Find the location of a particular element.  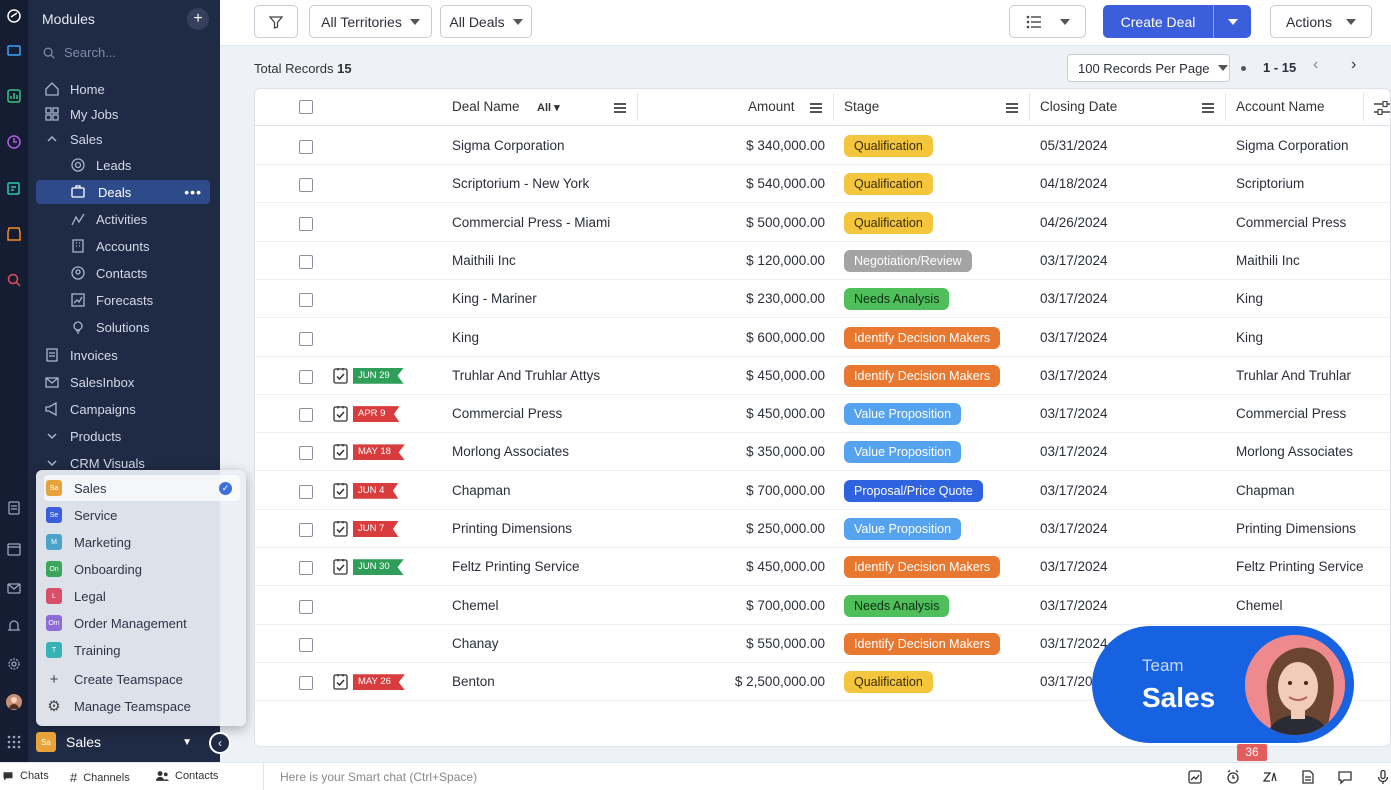

deal-name-cell: Commercial Press is located at coordinates (507, 413).